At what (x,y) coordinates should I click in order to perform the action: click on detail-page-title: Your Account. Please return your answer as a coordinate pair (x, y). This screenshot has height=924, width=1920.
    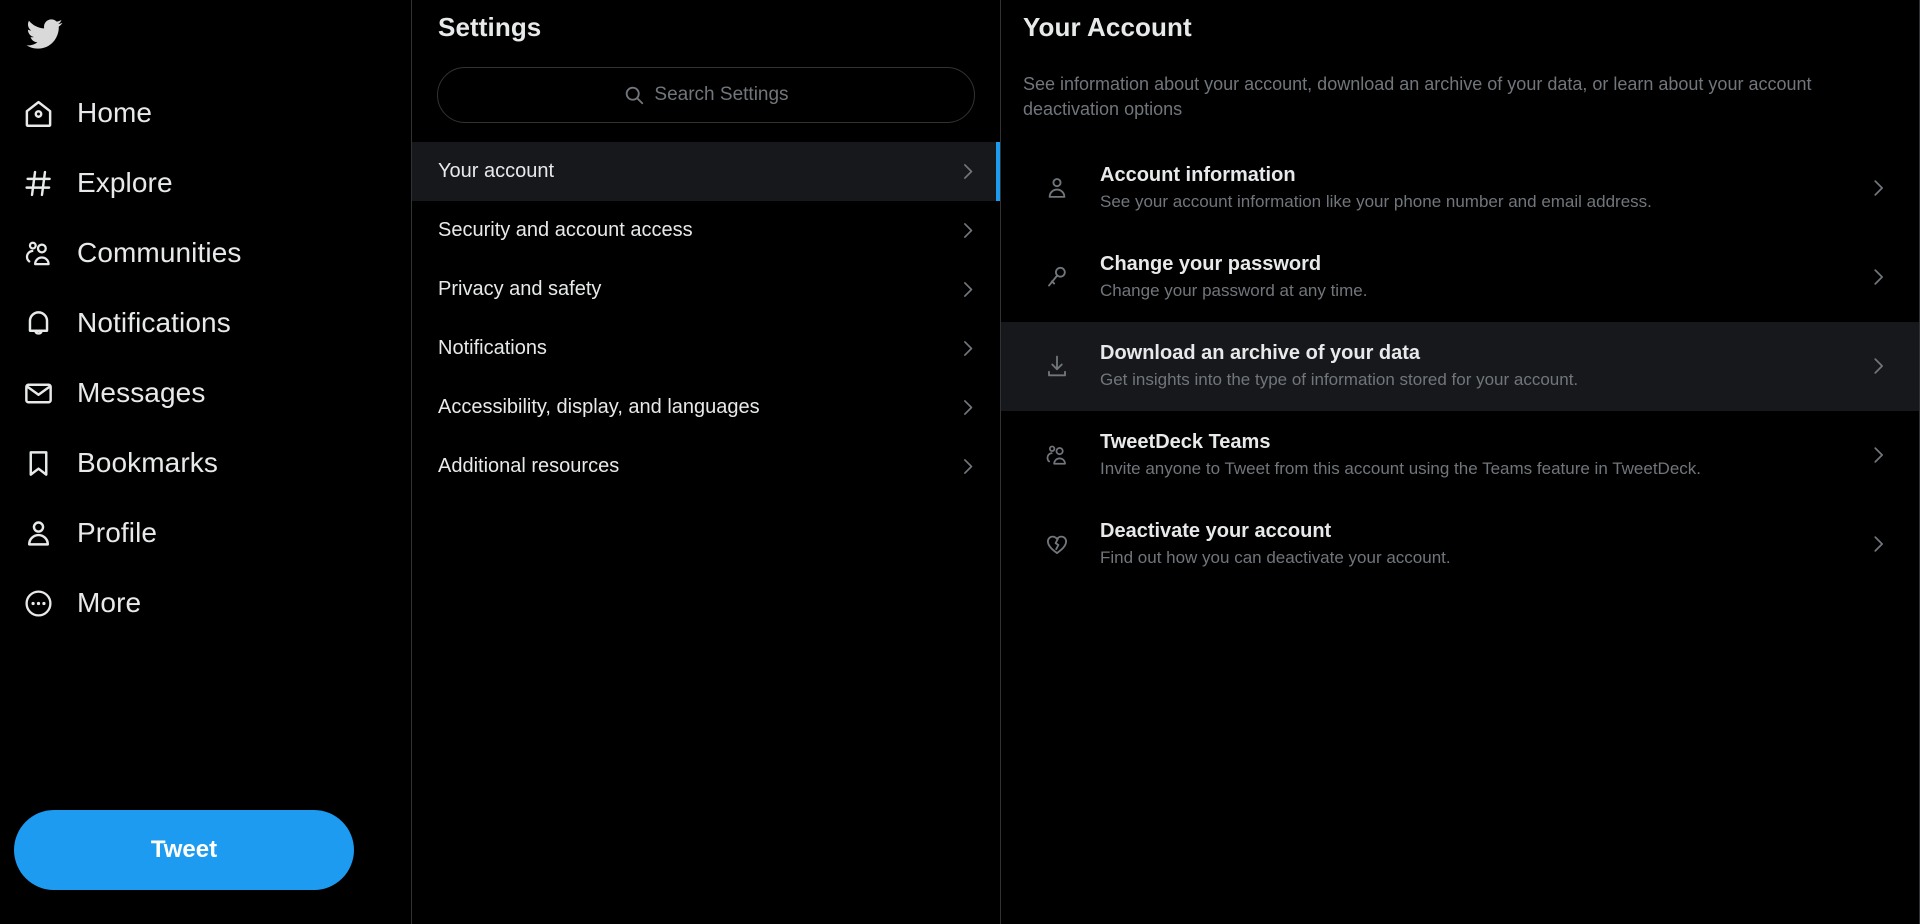
    Looking at the image, I should click on (1107, 27).